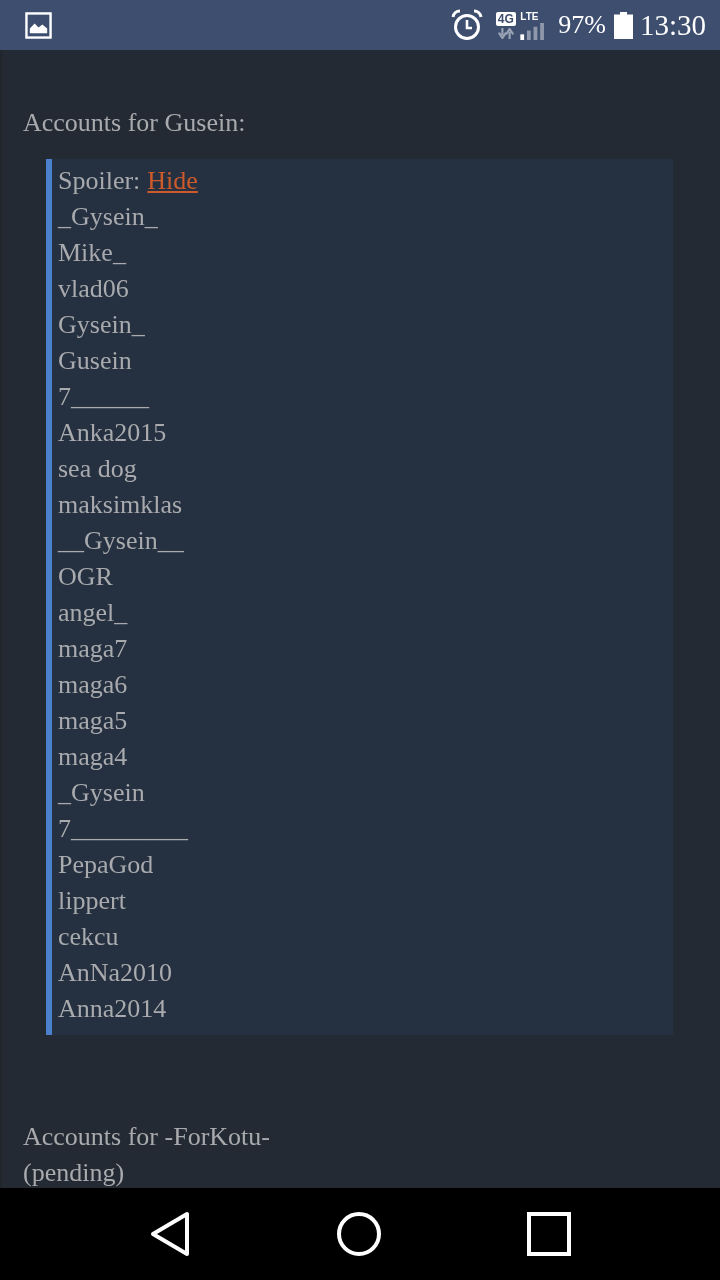 The image size is (720, 1280). What do you see at coordinates (103, 397) in the screenshot?
I see `account-name: 7______` at bounding box center [103, 397].